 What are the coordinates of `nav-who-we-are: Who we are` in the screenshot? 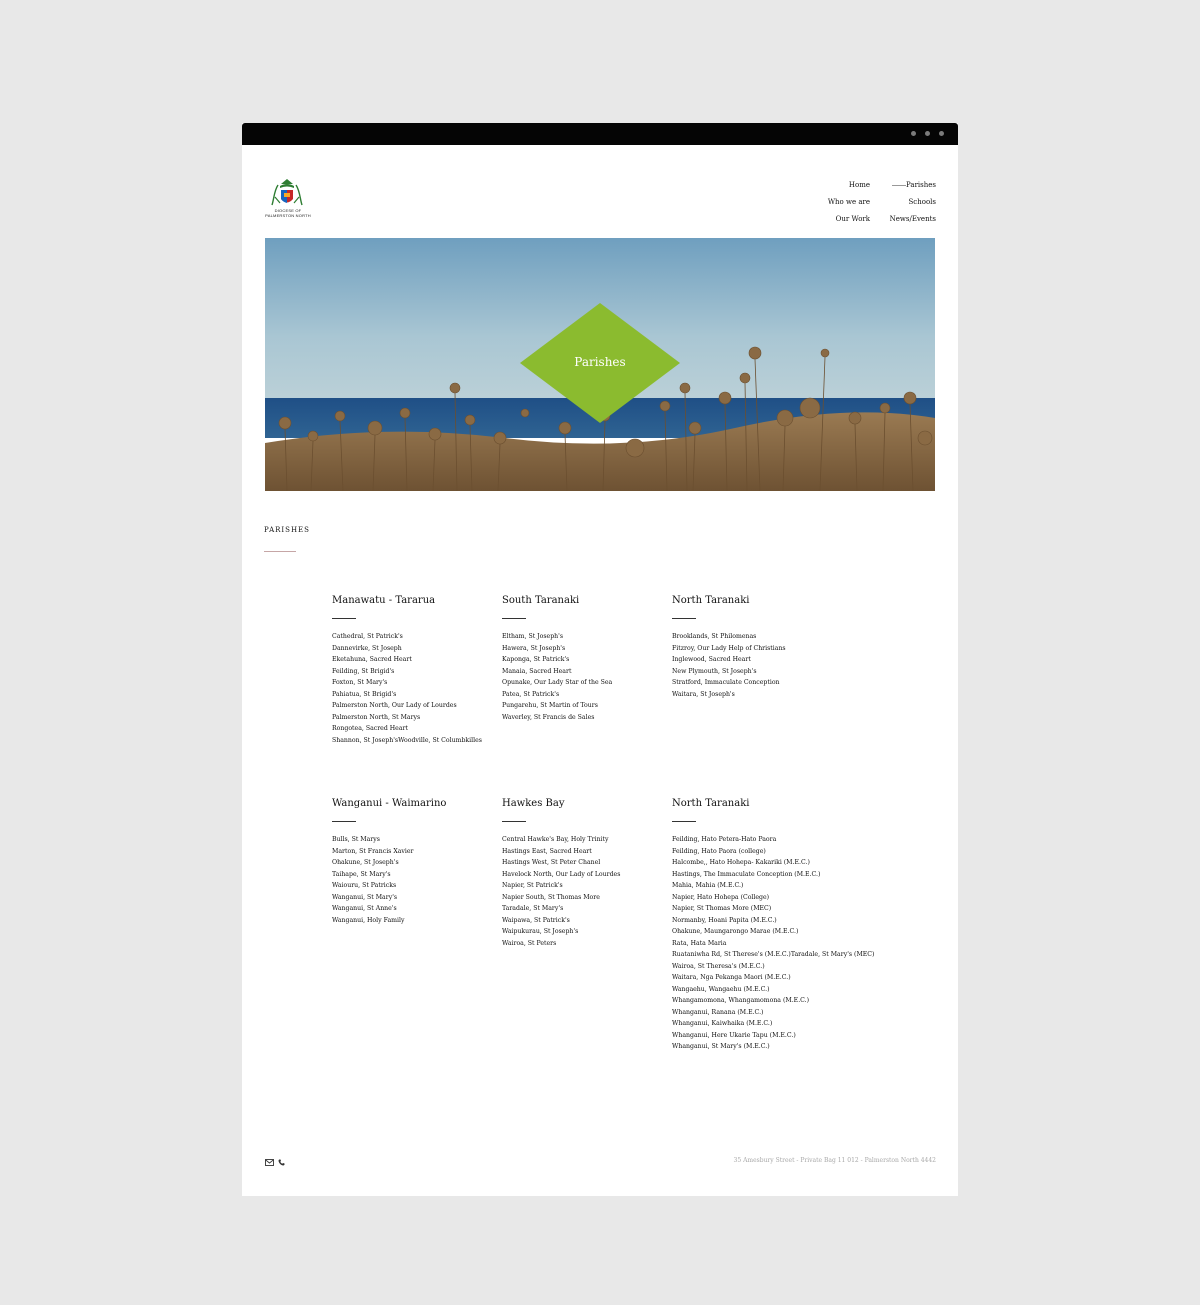 It's located at (847, 202).